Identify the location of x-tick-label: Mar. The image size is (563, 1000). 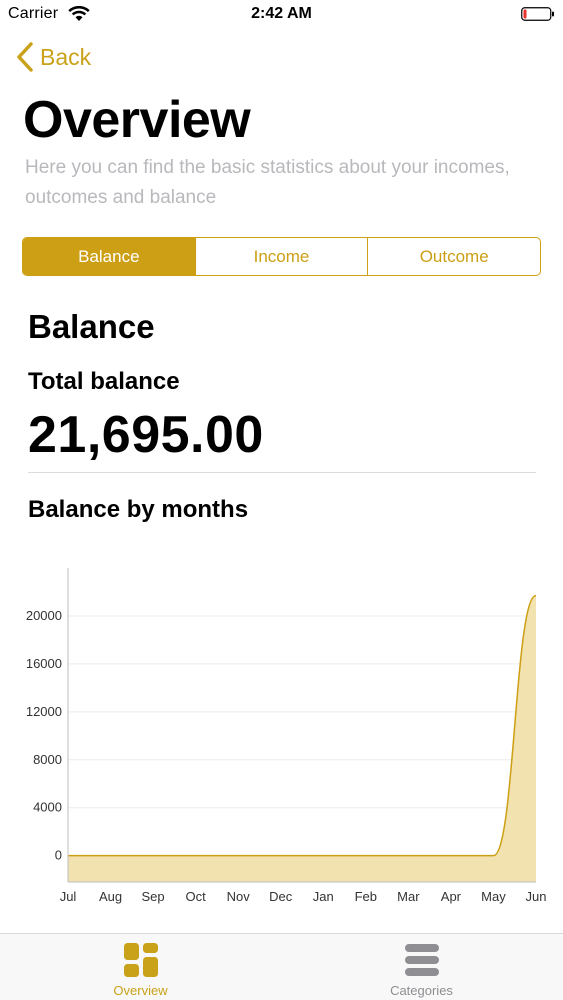
(408, 896).